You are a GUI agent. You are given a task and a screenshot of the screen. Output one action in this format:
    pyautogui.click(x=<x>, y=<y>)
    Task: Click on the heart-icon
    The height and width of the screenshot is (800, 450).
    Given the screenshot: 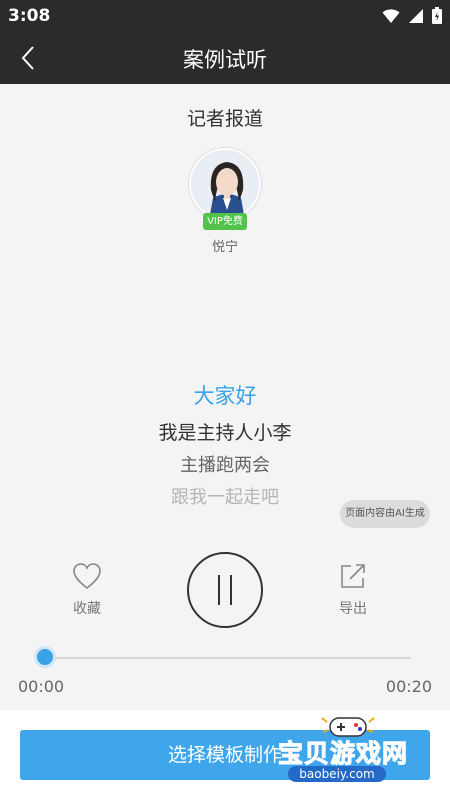 What is the action you would take?
    pyautogui.click(x=87, y=576)
    